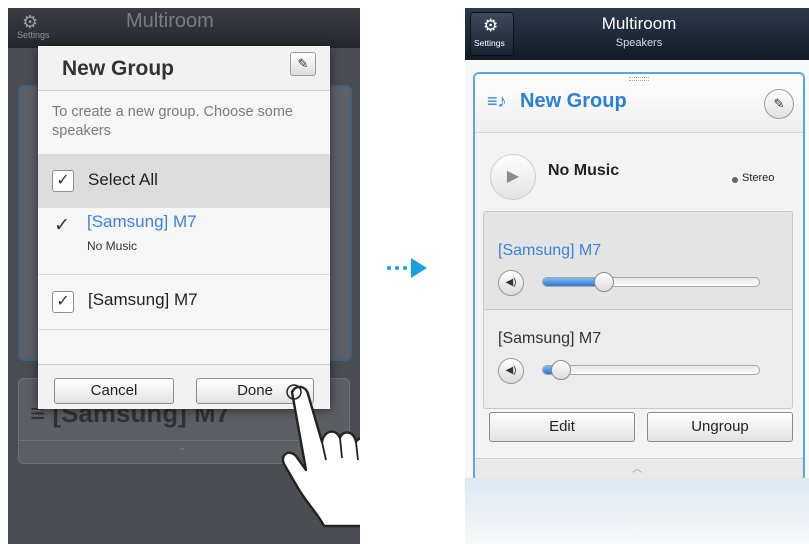 Image resolution: width=809 pixels, height=544 pixels. I want to click on speaker-row: ✓ [Samsung] M7, so click(184, 302).